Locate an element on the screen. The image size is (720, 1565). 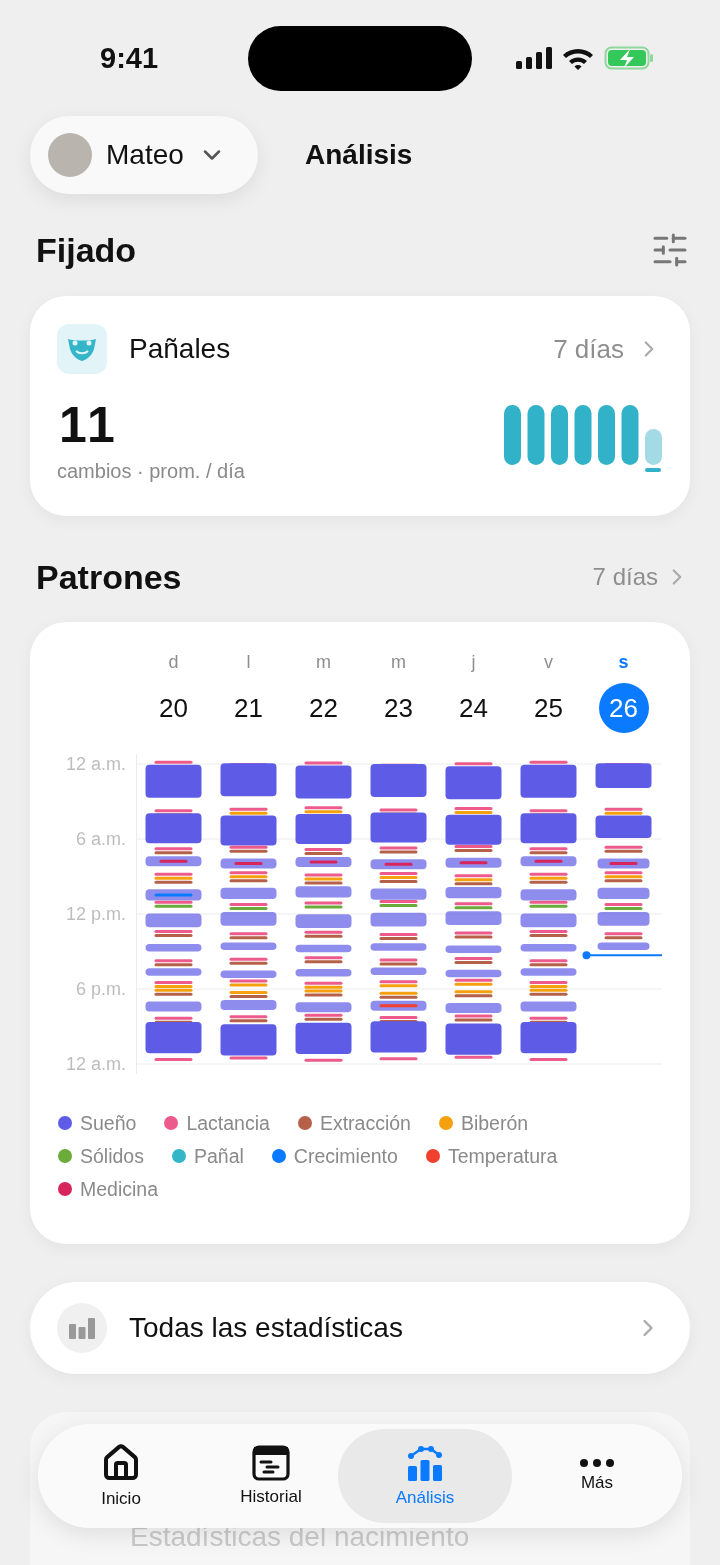
diapers-card: Pañales 7 días 11 cambios · prom. / día is located at coordinates (360, 406).